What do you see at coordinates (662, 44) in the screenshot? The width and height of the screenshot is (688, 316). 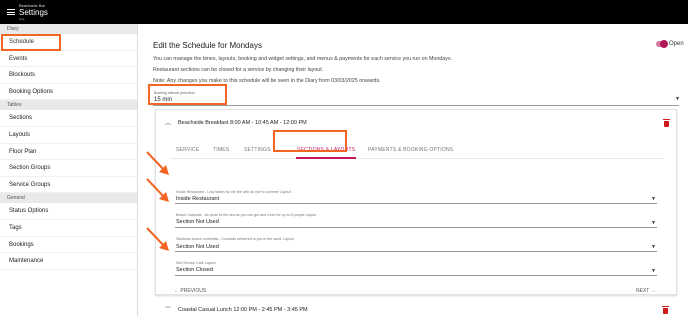 I see `open-toggle` at bounding box center [662, 44].